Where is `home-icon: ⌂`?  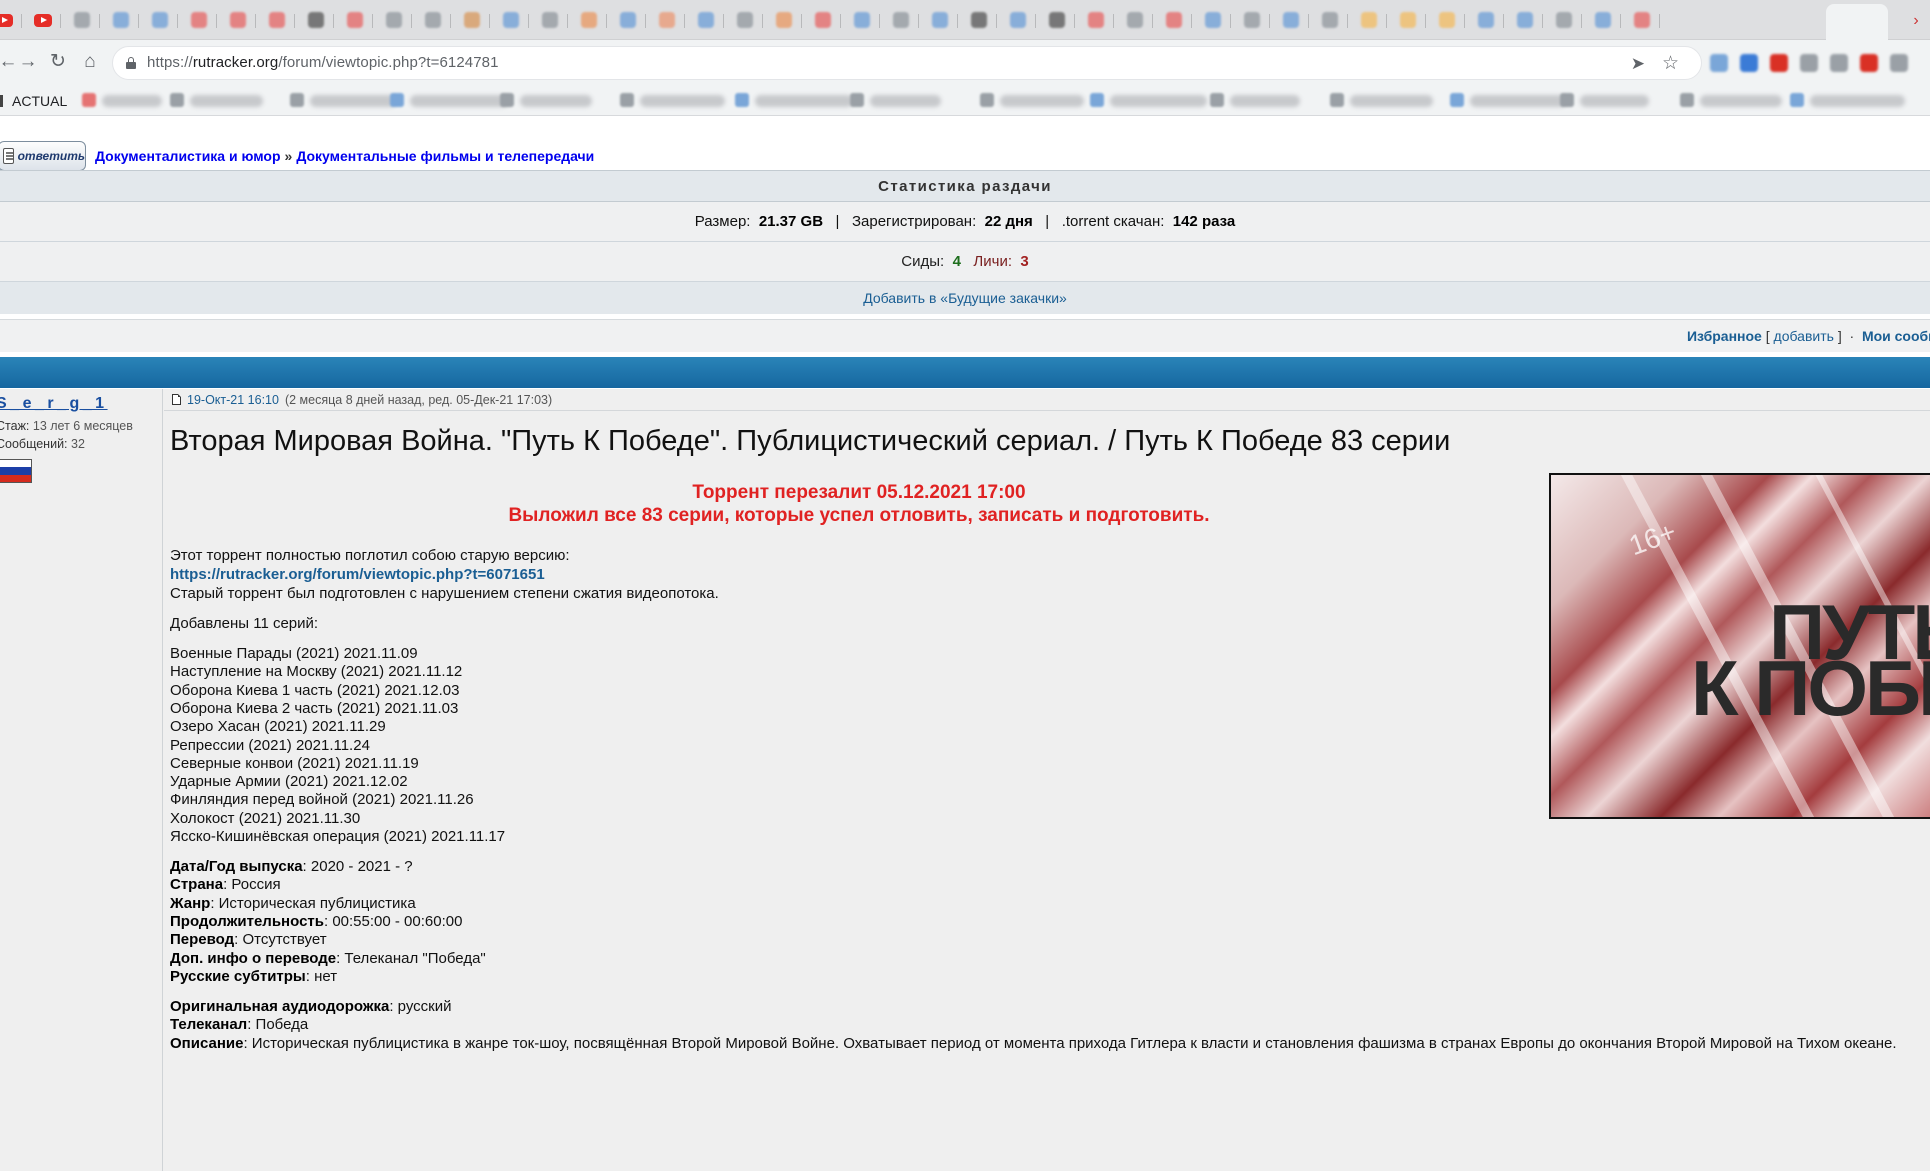 home-icon: ⌂ is located at coordinates (90, 62).